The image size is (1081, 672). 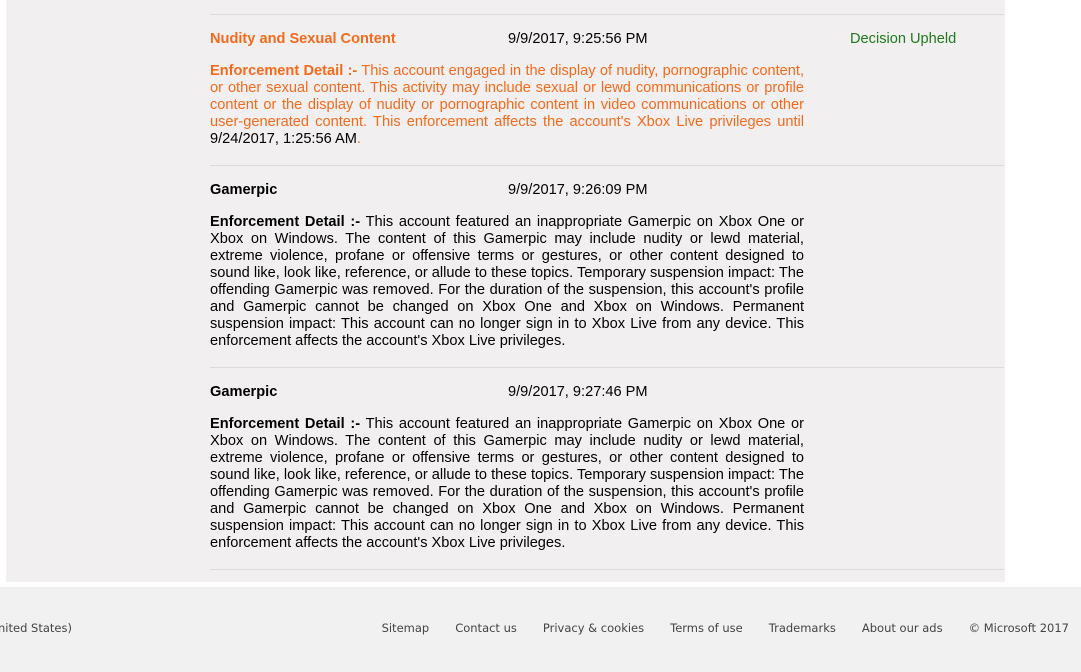 I want to click on enforcement-until-date: 9/24/2017, 1:25:56 AM, so click(x=283, y=139).